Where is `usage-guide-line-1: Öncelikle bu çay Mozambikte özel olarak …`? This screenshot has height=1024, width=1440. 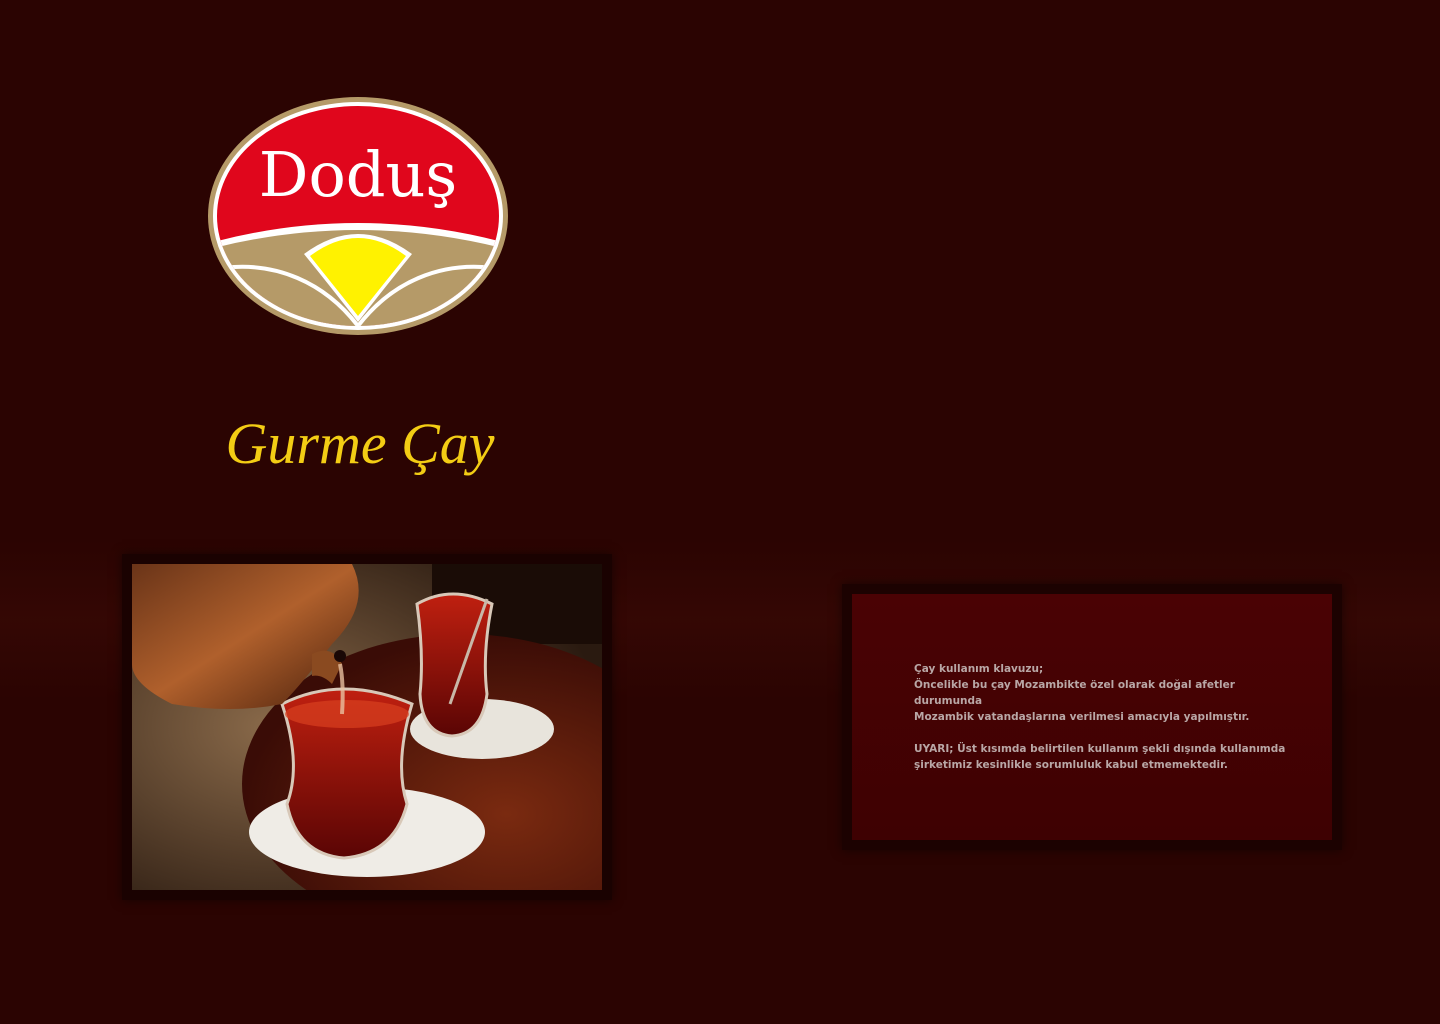
usage-guide-line-1: Öncelikle bu çay Mozambikte özel olarak … is located at coordinates (1074, 693).